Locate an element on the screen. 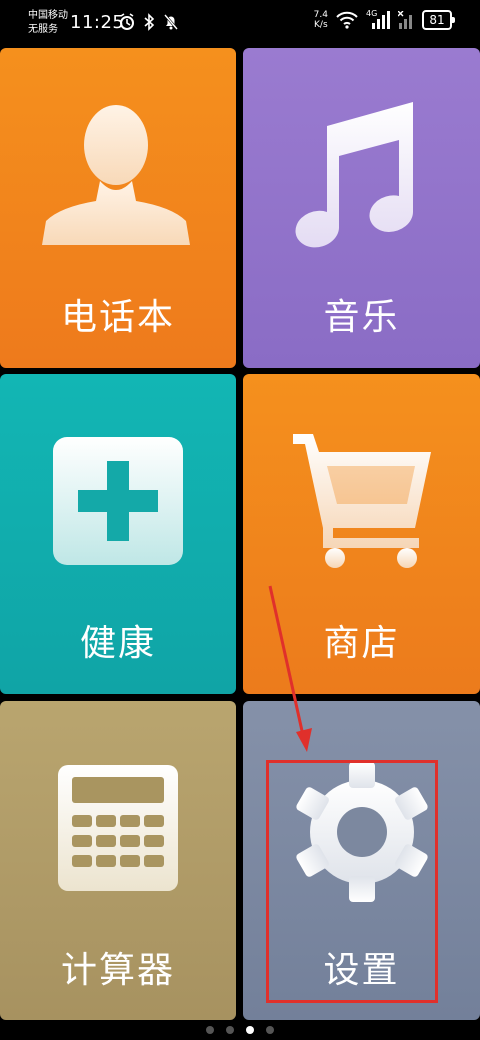 This screenshot has height=1040, width=480. network-type: 4G is located at coordinates (372, 13).